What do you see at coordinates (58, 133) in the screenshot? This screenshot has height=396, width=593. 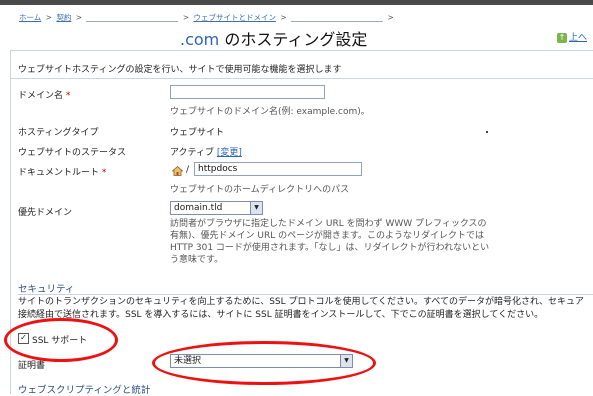 I see `hosting-type-label: ホスティングタイプ` at bounding box center [58, 133].